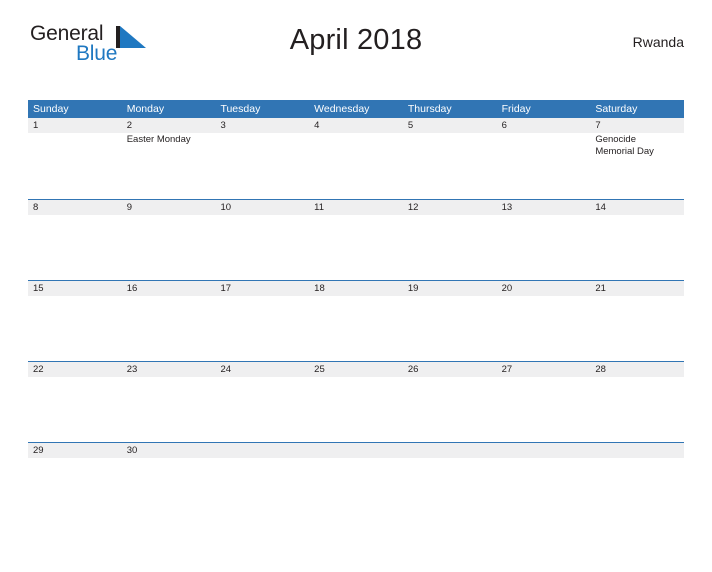 The height and width of the screenshot is (572, 712). I want to click on holiday-event: Genocide Memorial Day, so click(624, 145).